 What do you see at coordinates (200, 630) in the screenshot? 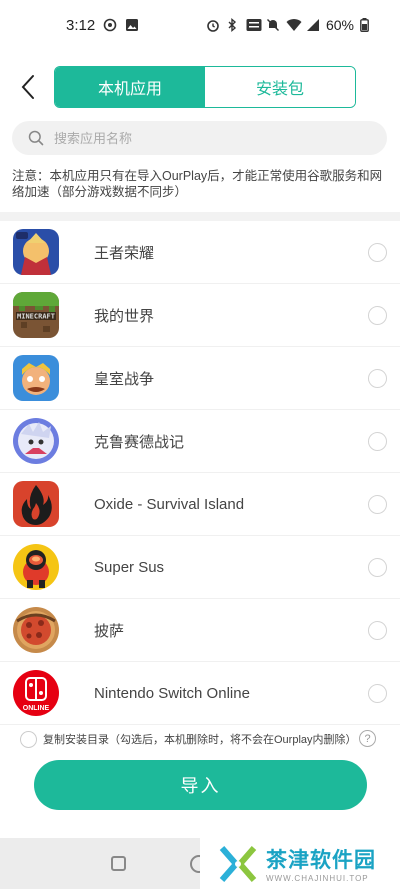
I see `list-item: 披萨` at bounding box center [200, 630].